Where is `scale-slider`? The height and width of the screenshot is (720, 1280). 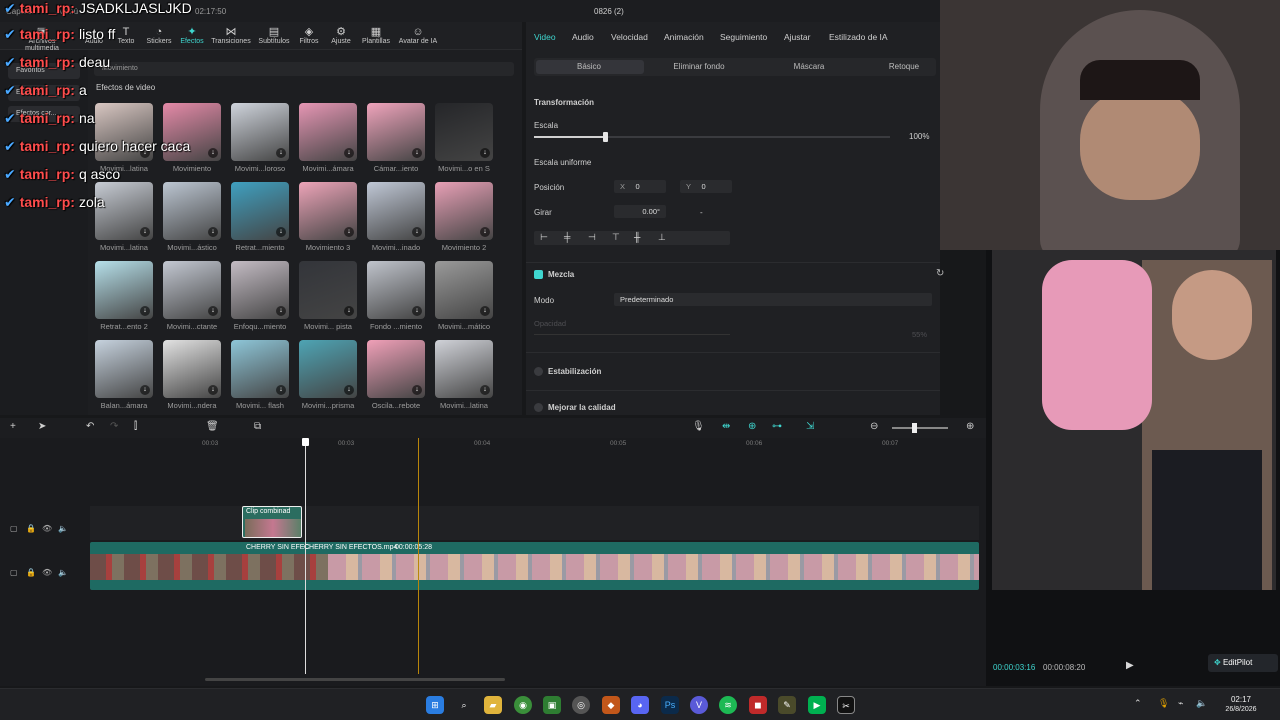 scale-slider is located at coordinates (712, 137).